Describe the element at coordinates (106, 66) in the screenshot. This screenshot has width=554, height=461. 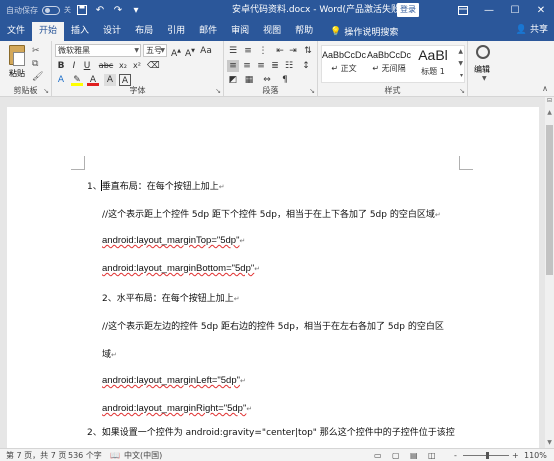
I see `strikethrough-button: abc` at that location.